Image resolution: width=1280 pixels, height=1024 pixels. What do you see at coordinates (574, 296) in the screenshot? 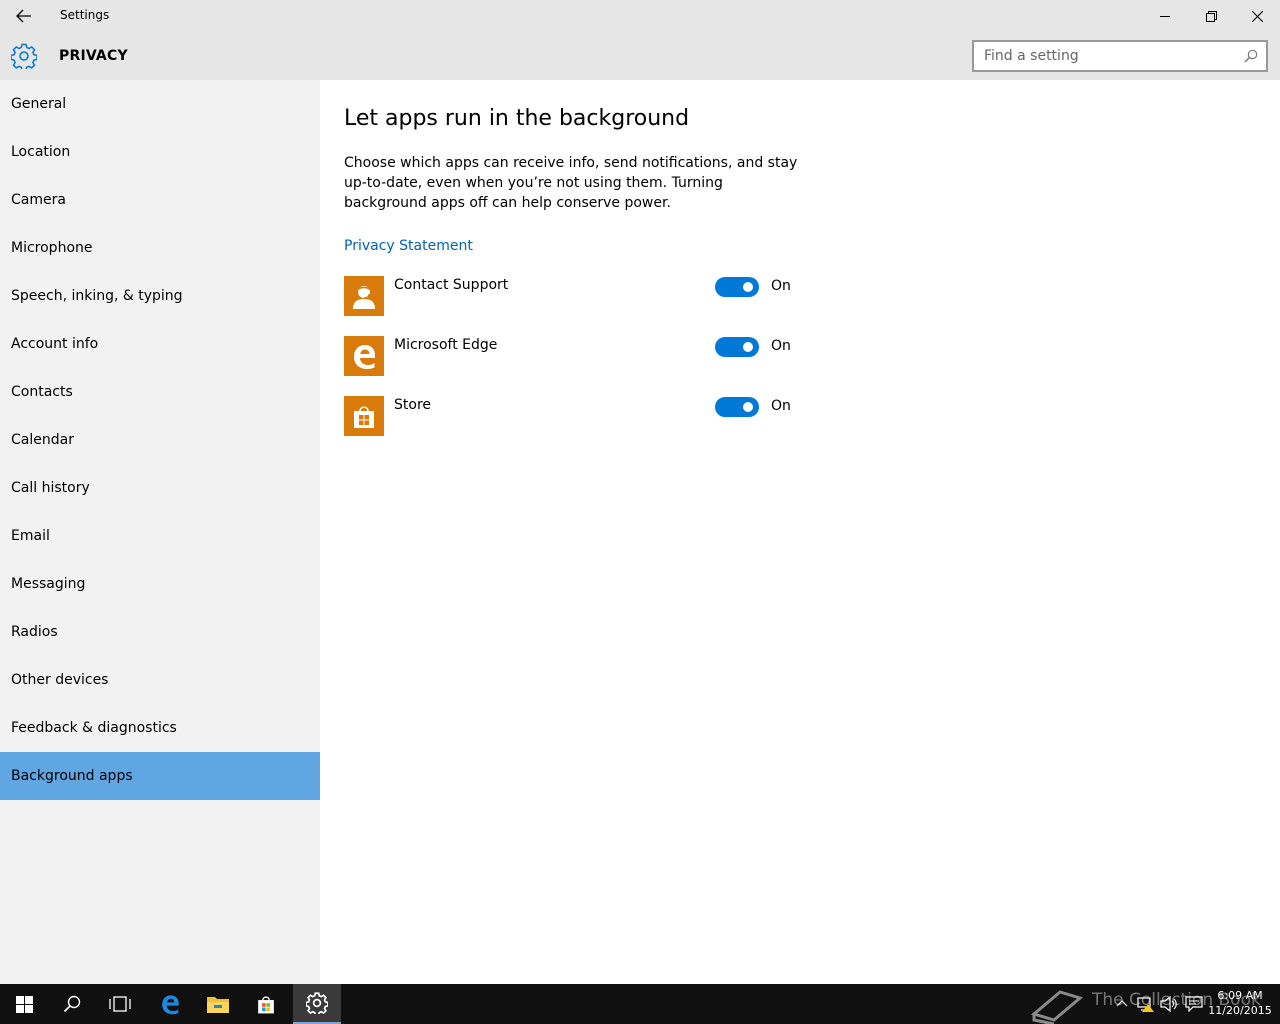
I see `app-row-contact-support: Contact Support On` at bounding box center [574, 296].